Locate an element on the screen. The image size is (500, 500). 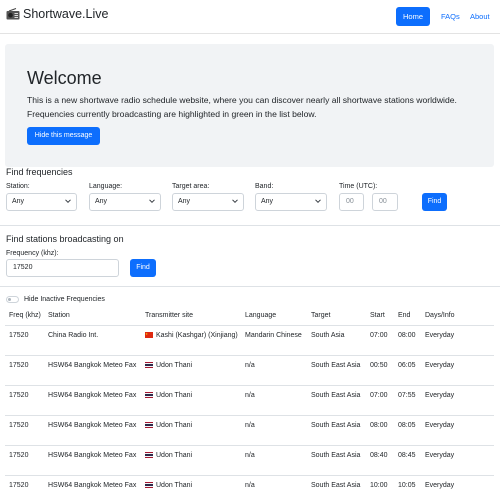
column-header-site: Transmitter site is located at coordinates (169, 315).